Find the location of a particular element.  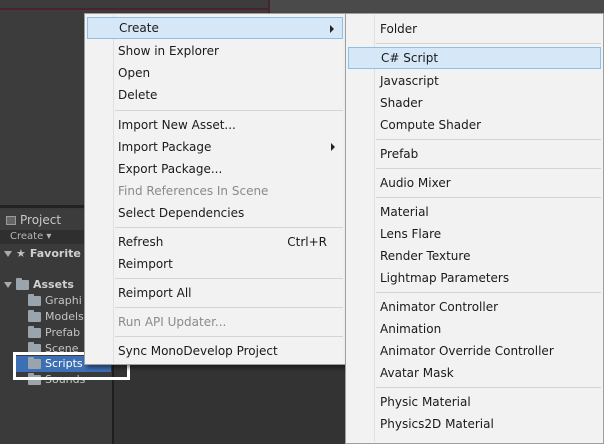

menu-item-open: Open is located at coordinates (215, 73).